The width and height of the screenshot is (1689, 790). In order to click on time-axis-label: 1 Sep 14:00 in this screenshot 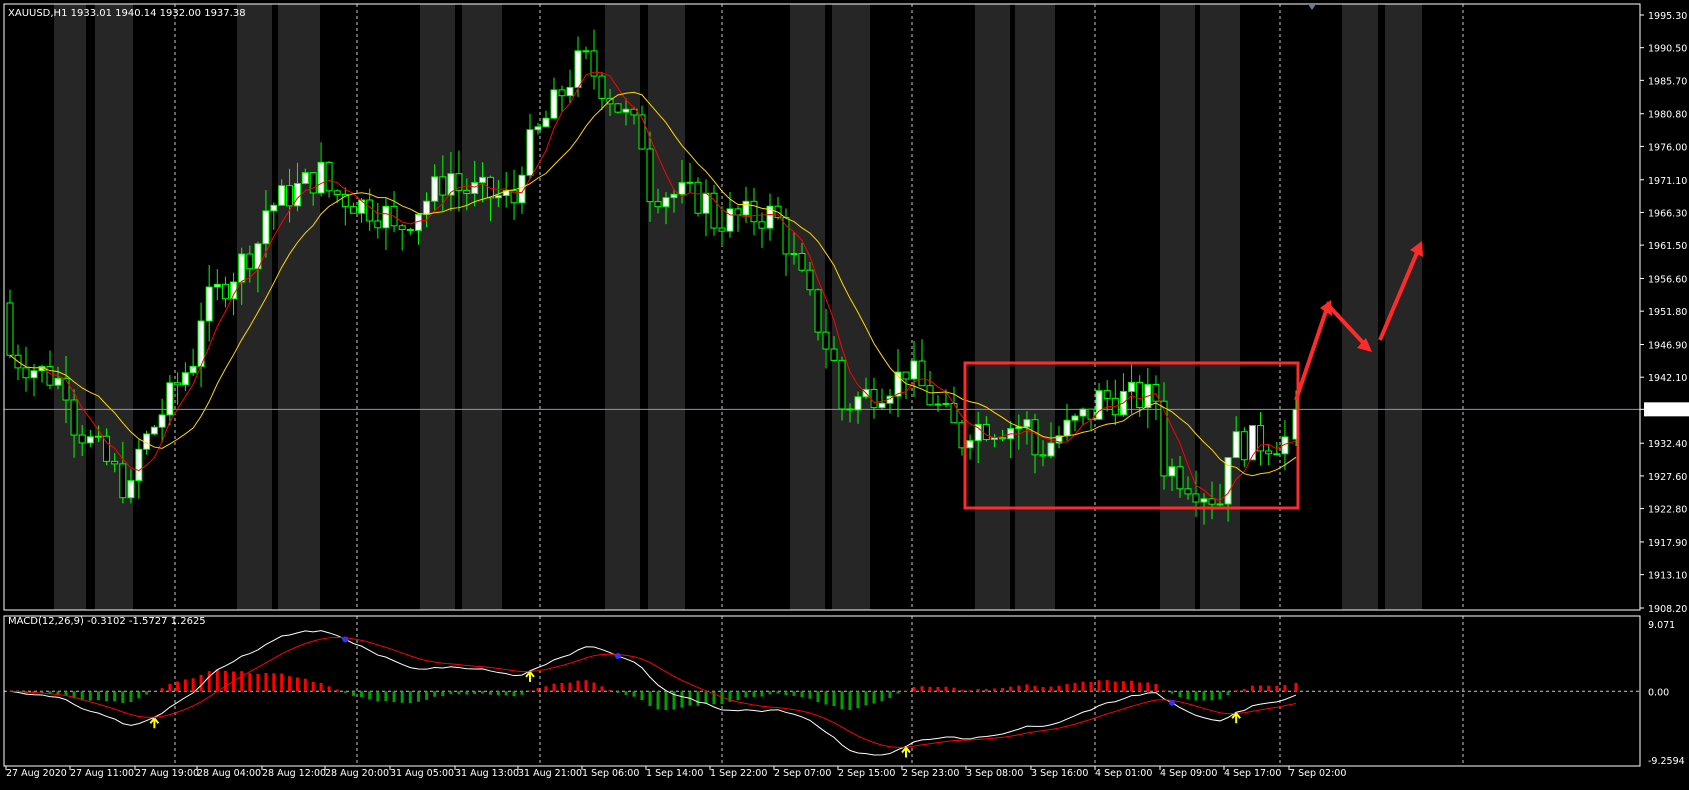, I will do `click(674, 773)`.